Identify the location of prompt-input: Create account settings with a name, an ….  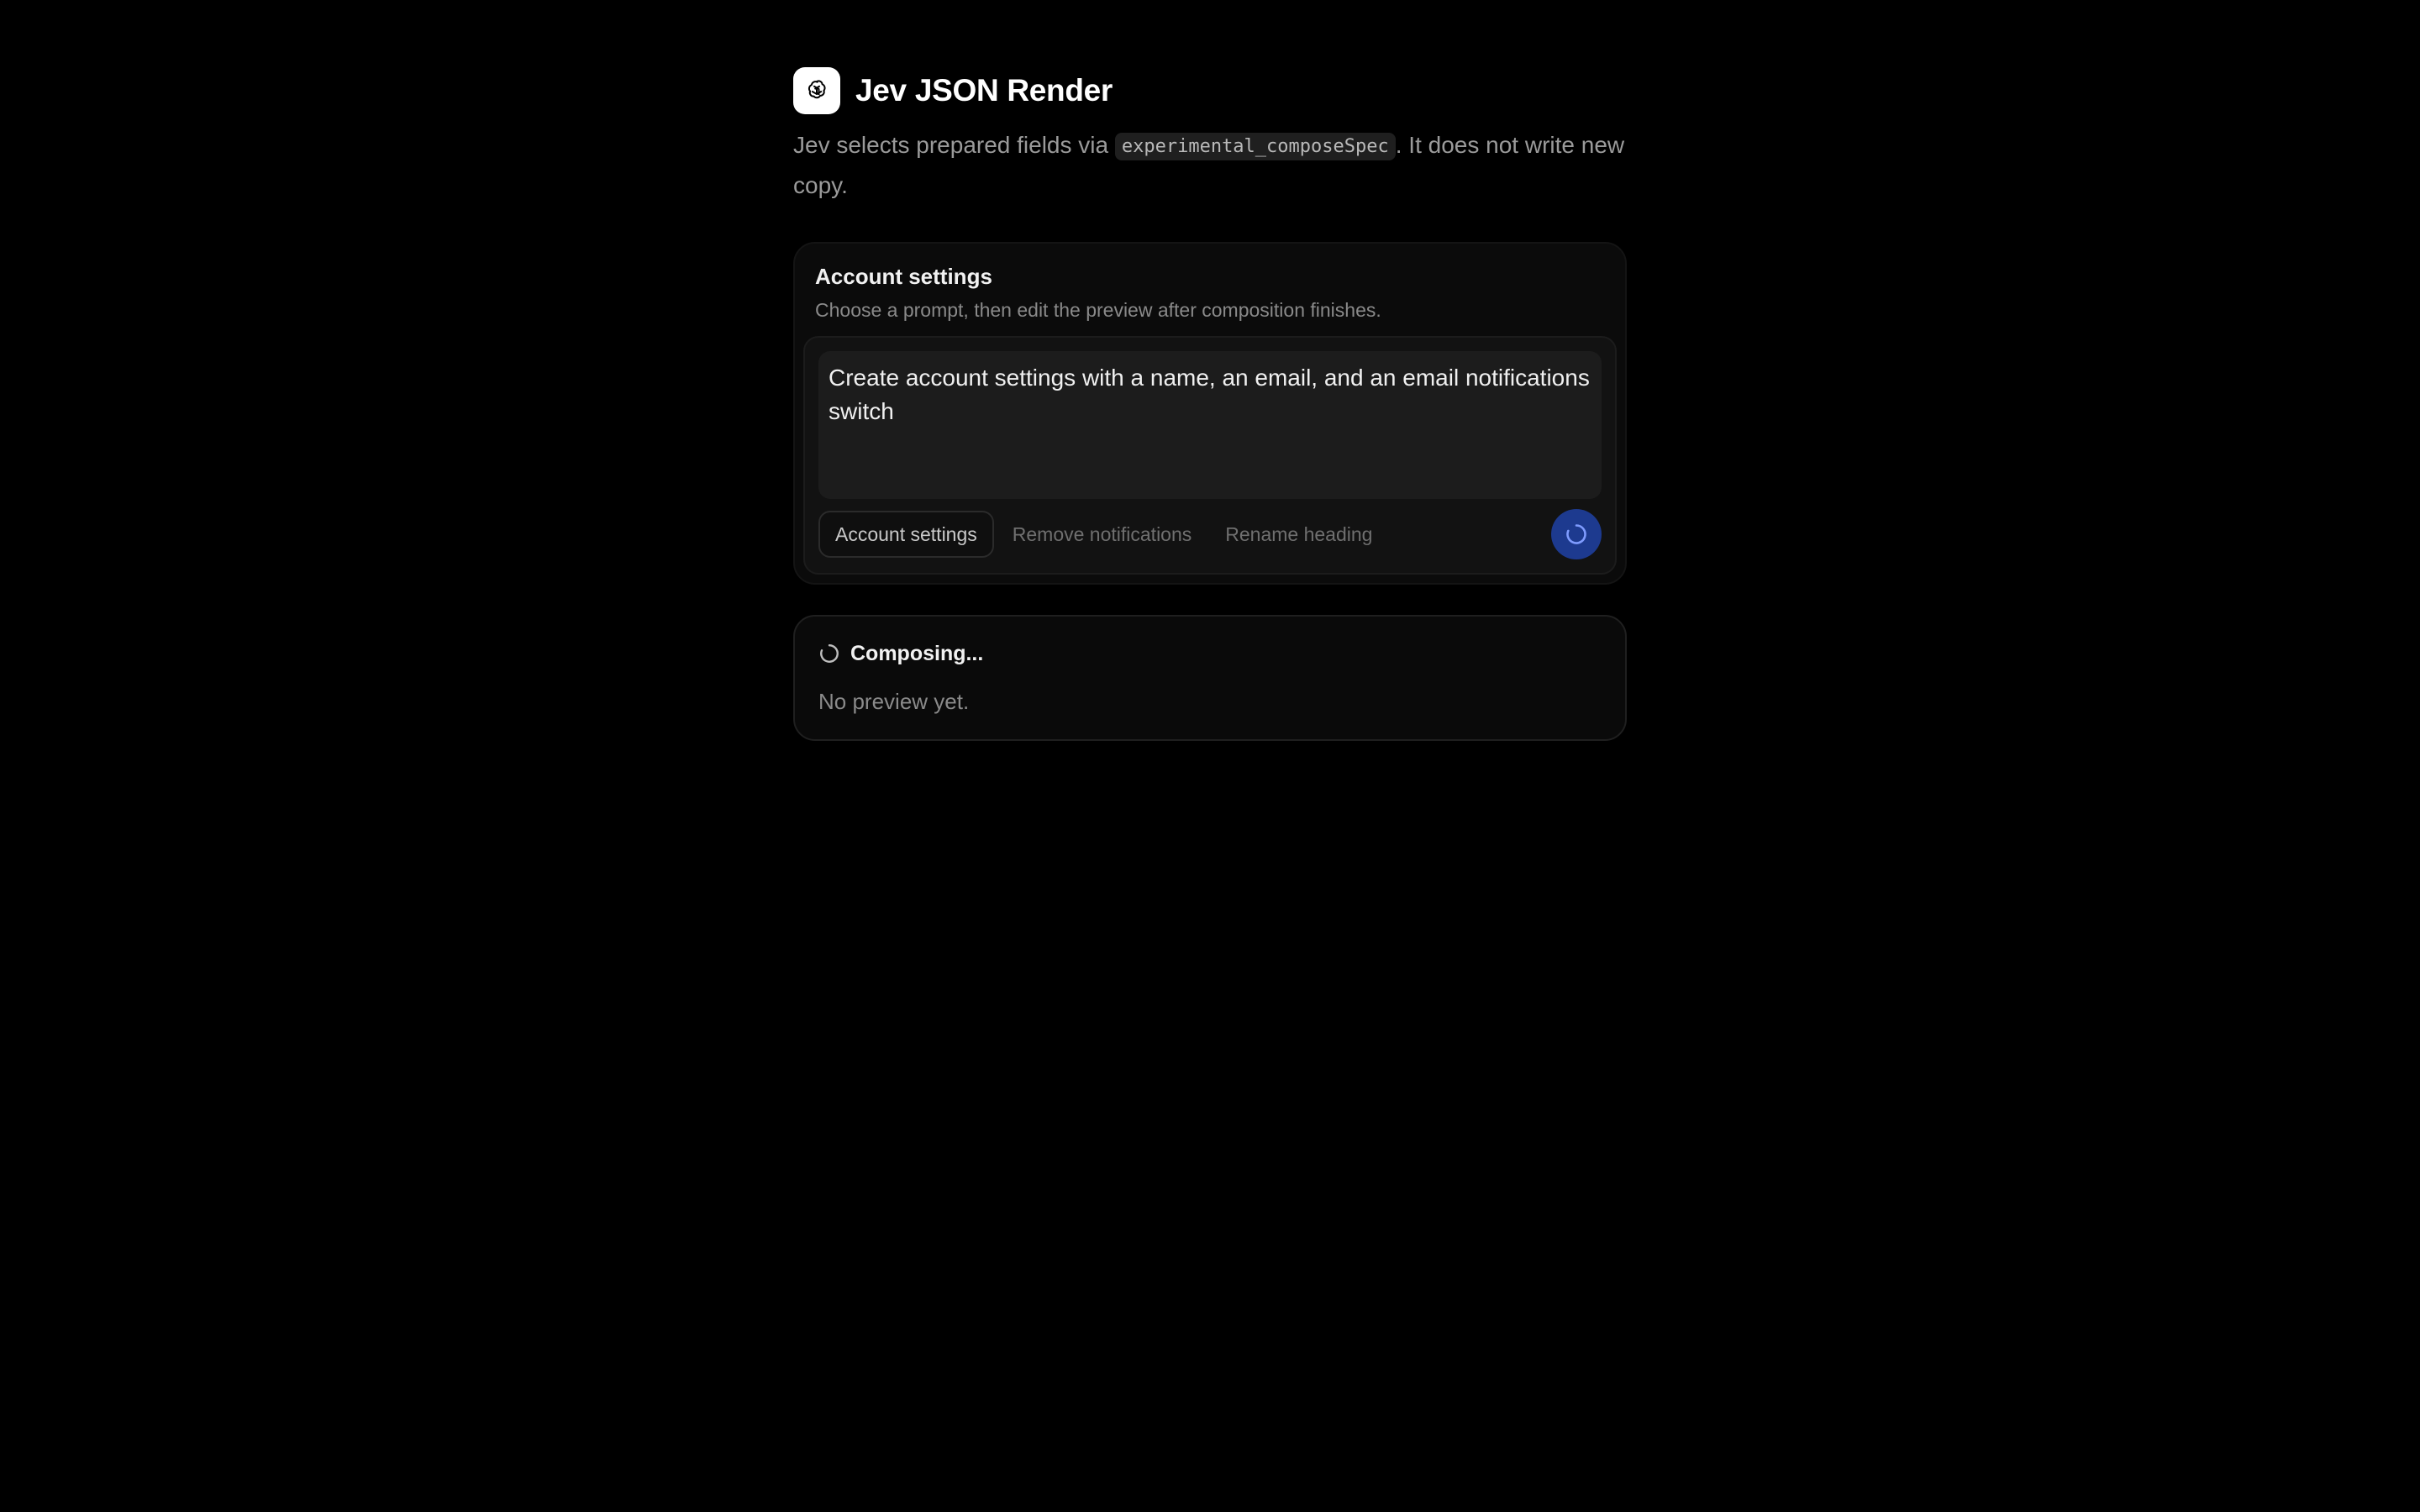
(1210, 425).